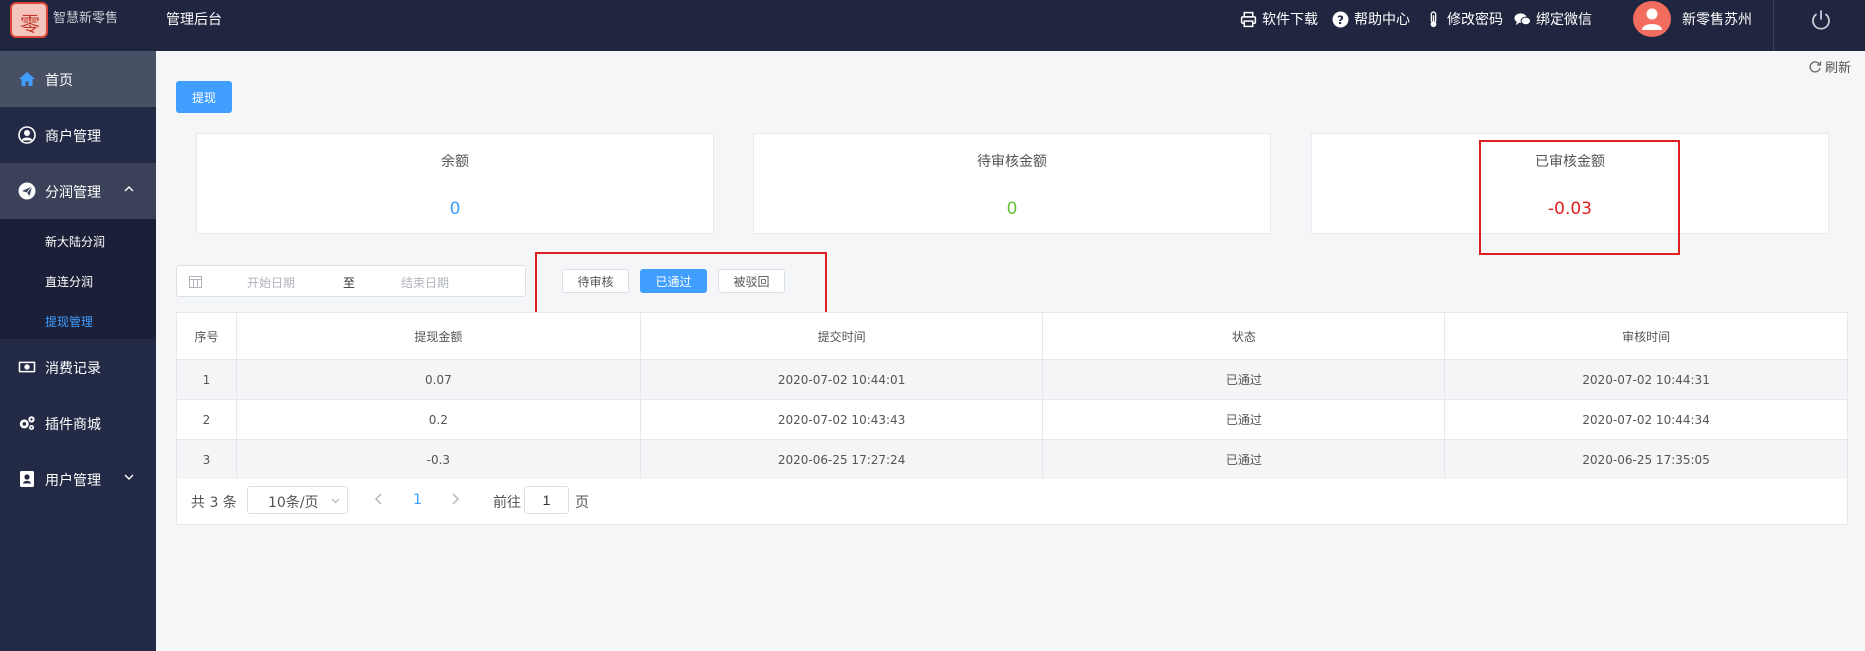 The image size is (1865, 651). What do you see at coordinates (1382, 20) in the screenshot?
I see `help-center-label: 帮助中心` at bounding box center [1382, 20].